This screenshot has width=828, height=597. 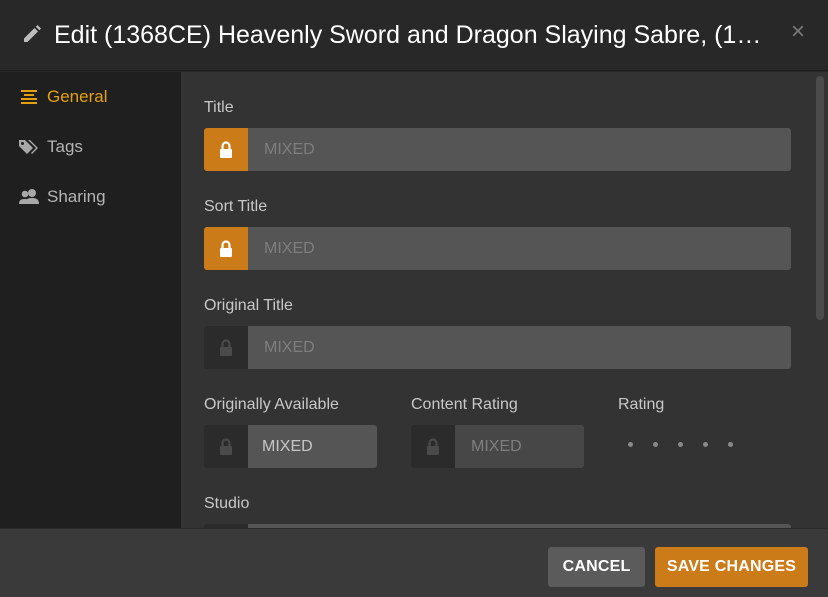 What do you see at coordinates (77, 96) in the screenshot?
I see `sidebar-item-label: General` at bounding box center [77, 96].